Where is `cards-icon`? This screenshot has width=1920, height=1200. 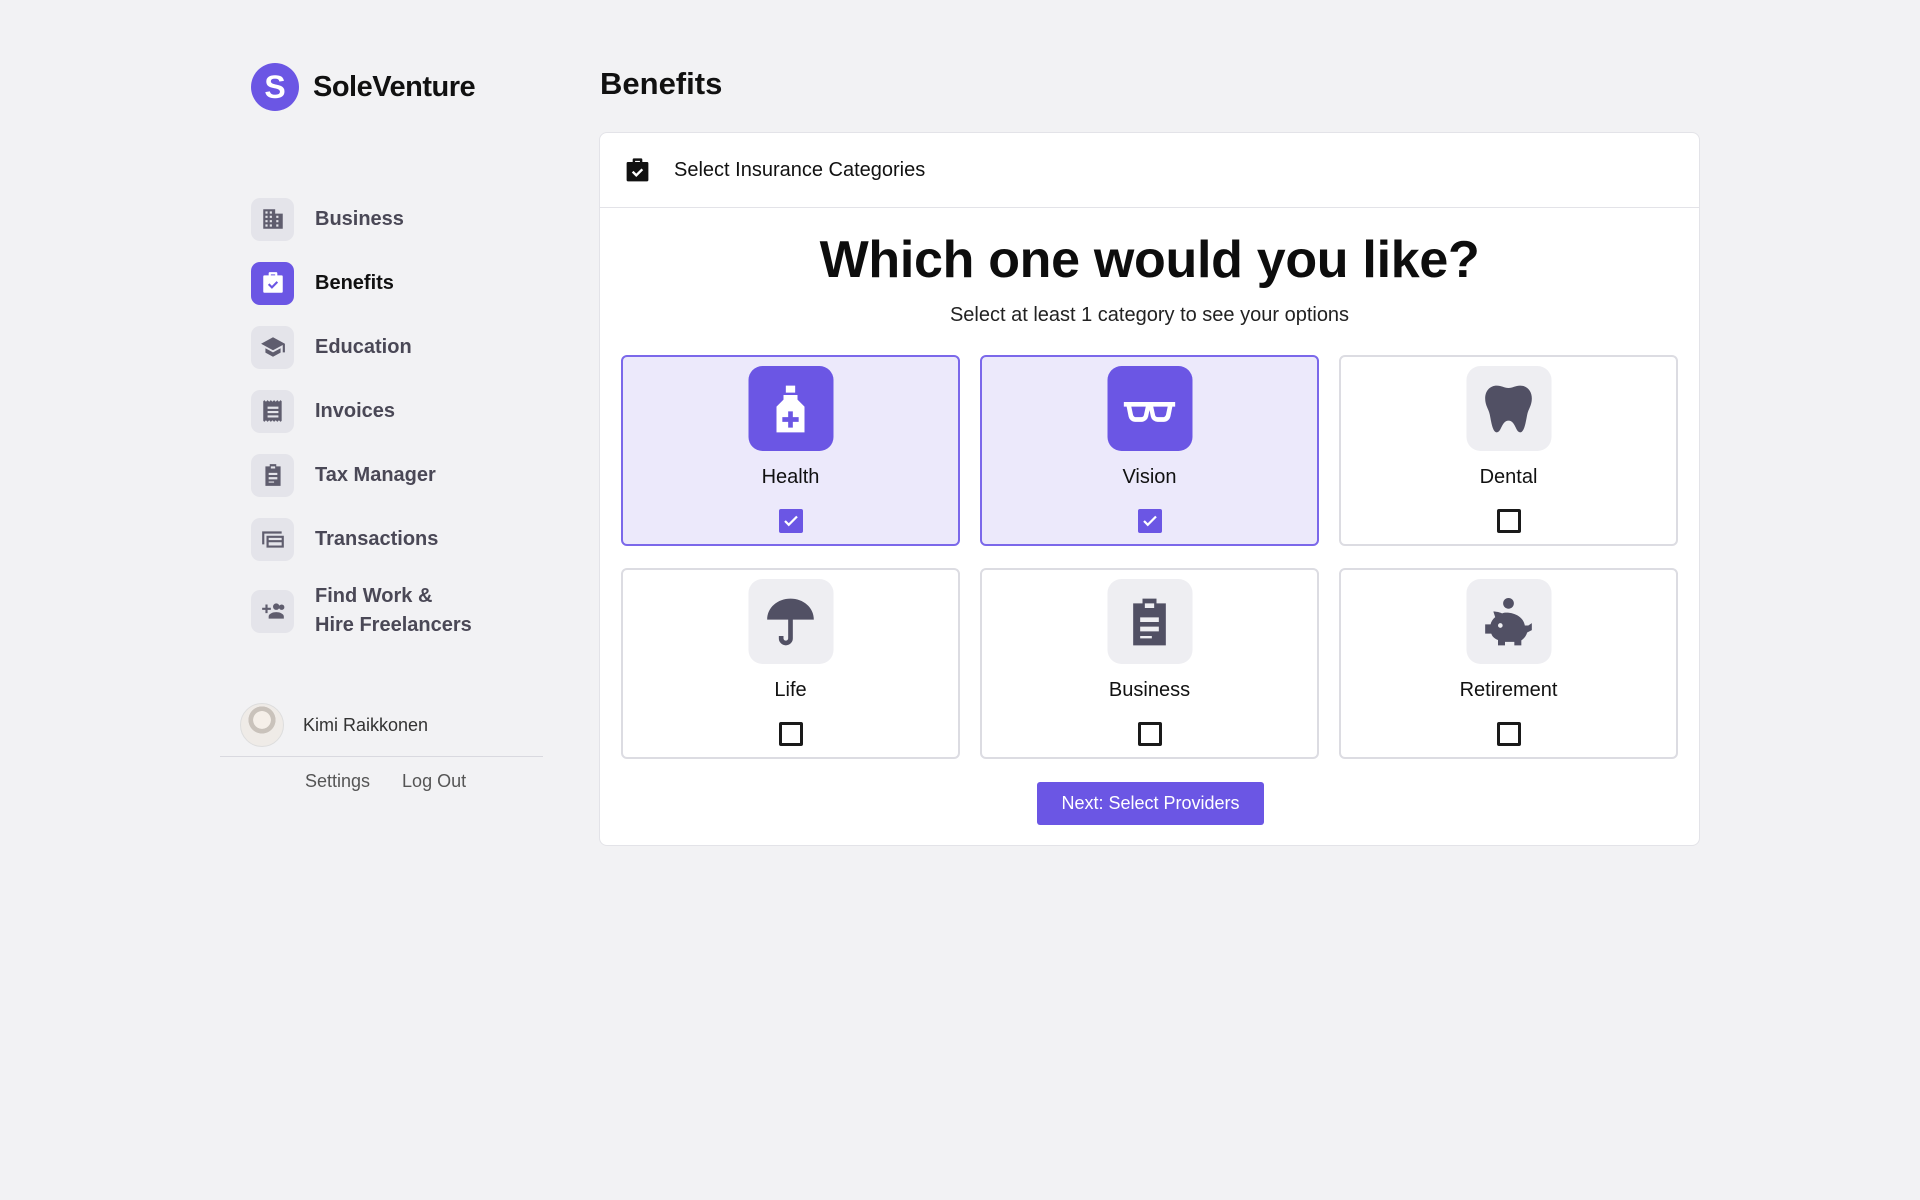 cards-icon is located at coordinates (272, 539).